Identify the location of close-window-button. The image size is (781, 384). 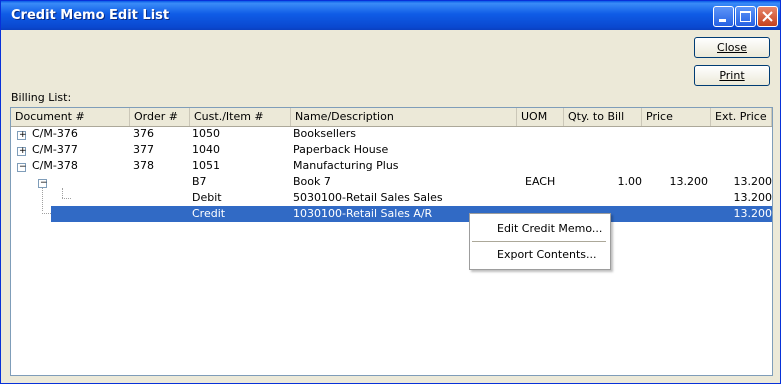
(767, 16).